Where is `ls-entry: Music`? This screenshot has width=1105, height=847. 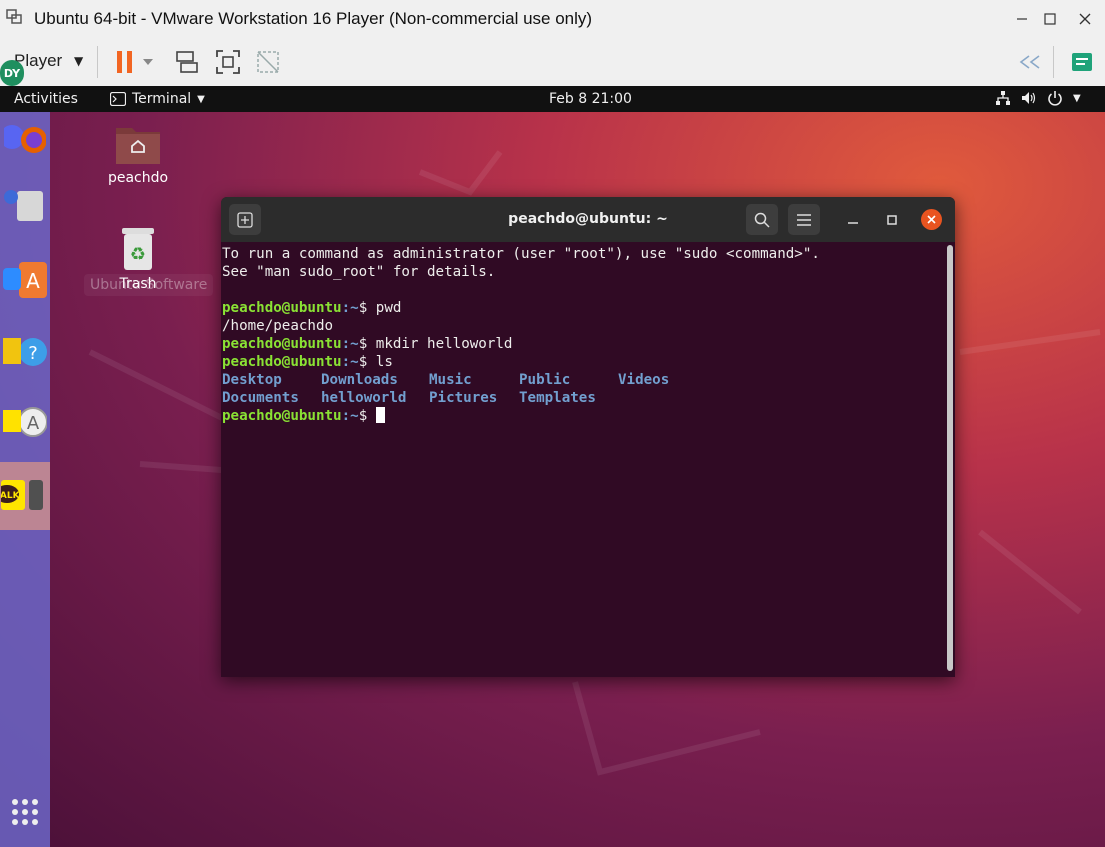 ls-entry: Music is located at coordinates (450, 380).